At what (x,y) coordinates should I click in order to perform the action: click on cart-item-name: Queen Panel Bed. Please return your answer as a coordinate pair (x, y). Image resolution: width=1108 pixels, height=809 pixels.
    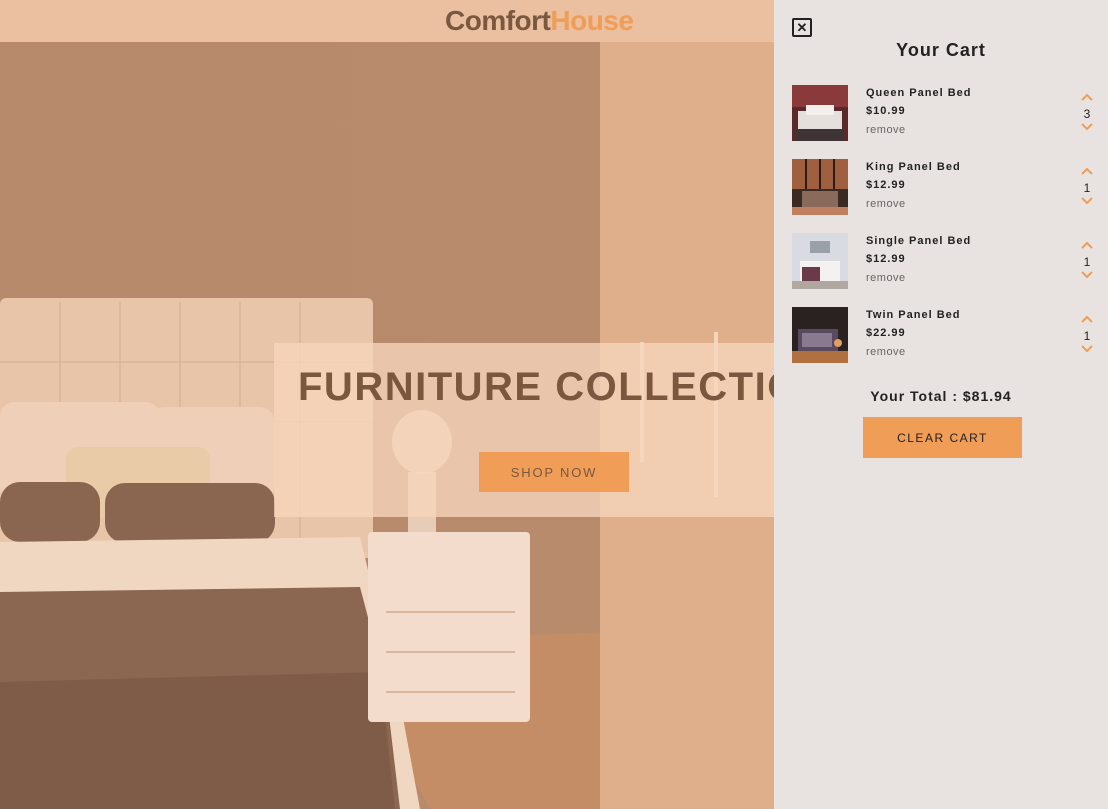
    Looking at the image, I should click on (919, 93).